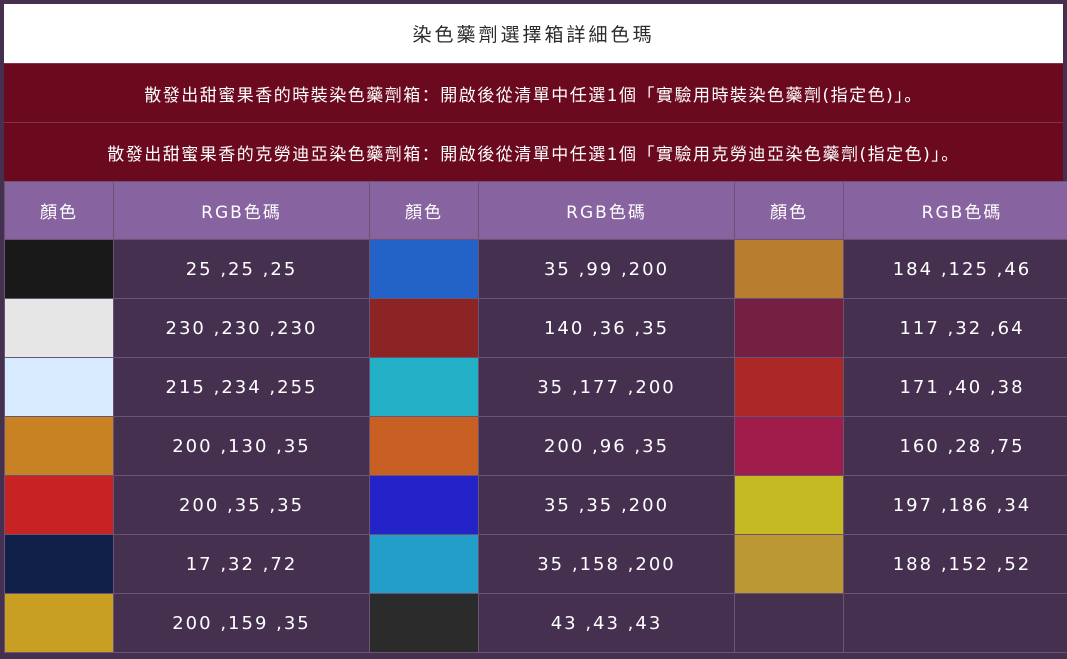 This screenshot has height=659, width=1067. I want to click on rgb-code: 160 ,28 ,75, so click(955, 446).